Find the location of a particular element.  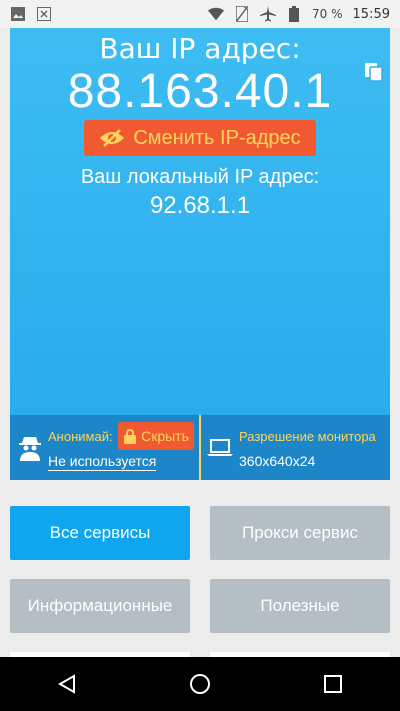

status-bar: 70 % 15:59 is located at coordinates (200, 14).